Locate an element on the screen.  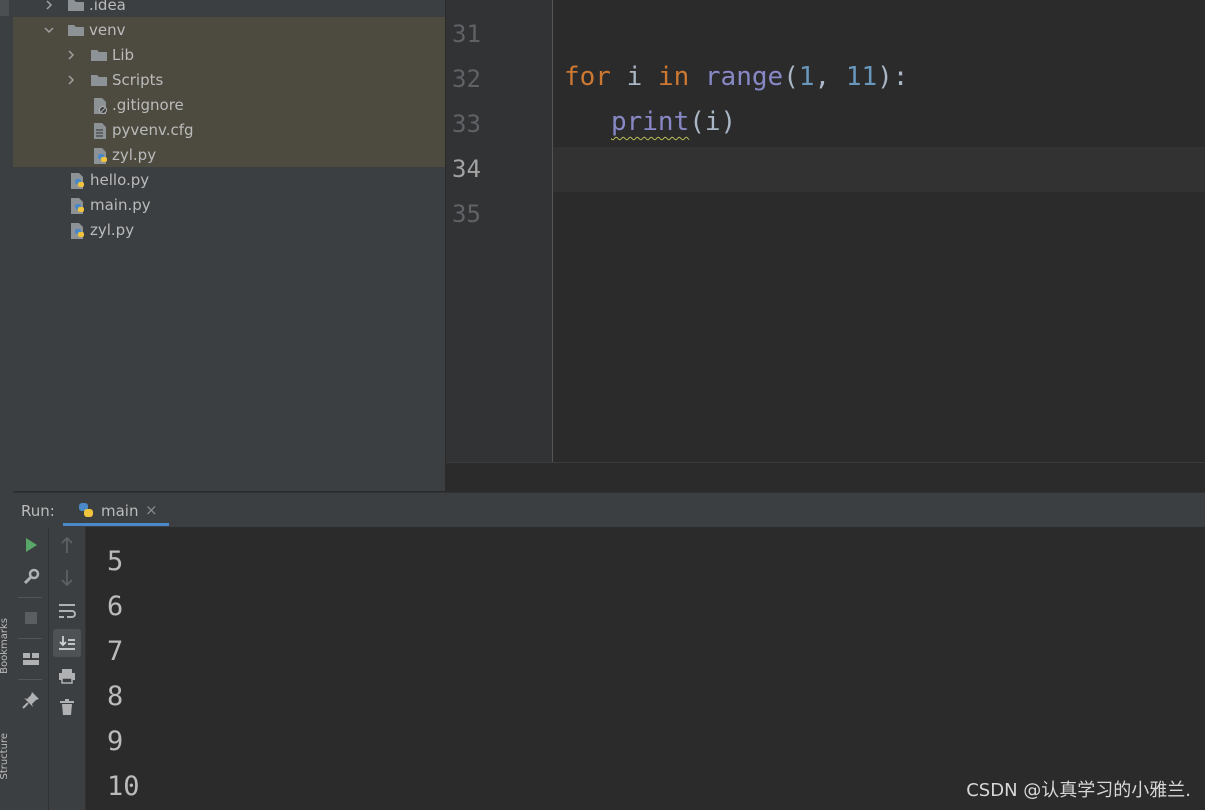
line-number: 32 is located at coordinates (466, 79).